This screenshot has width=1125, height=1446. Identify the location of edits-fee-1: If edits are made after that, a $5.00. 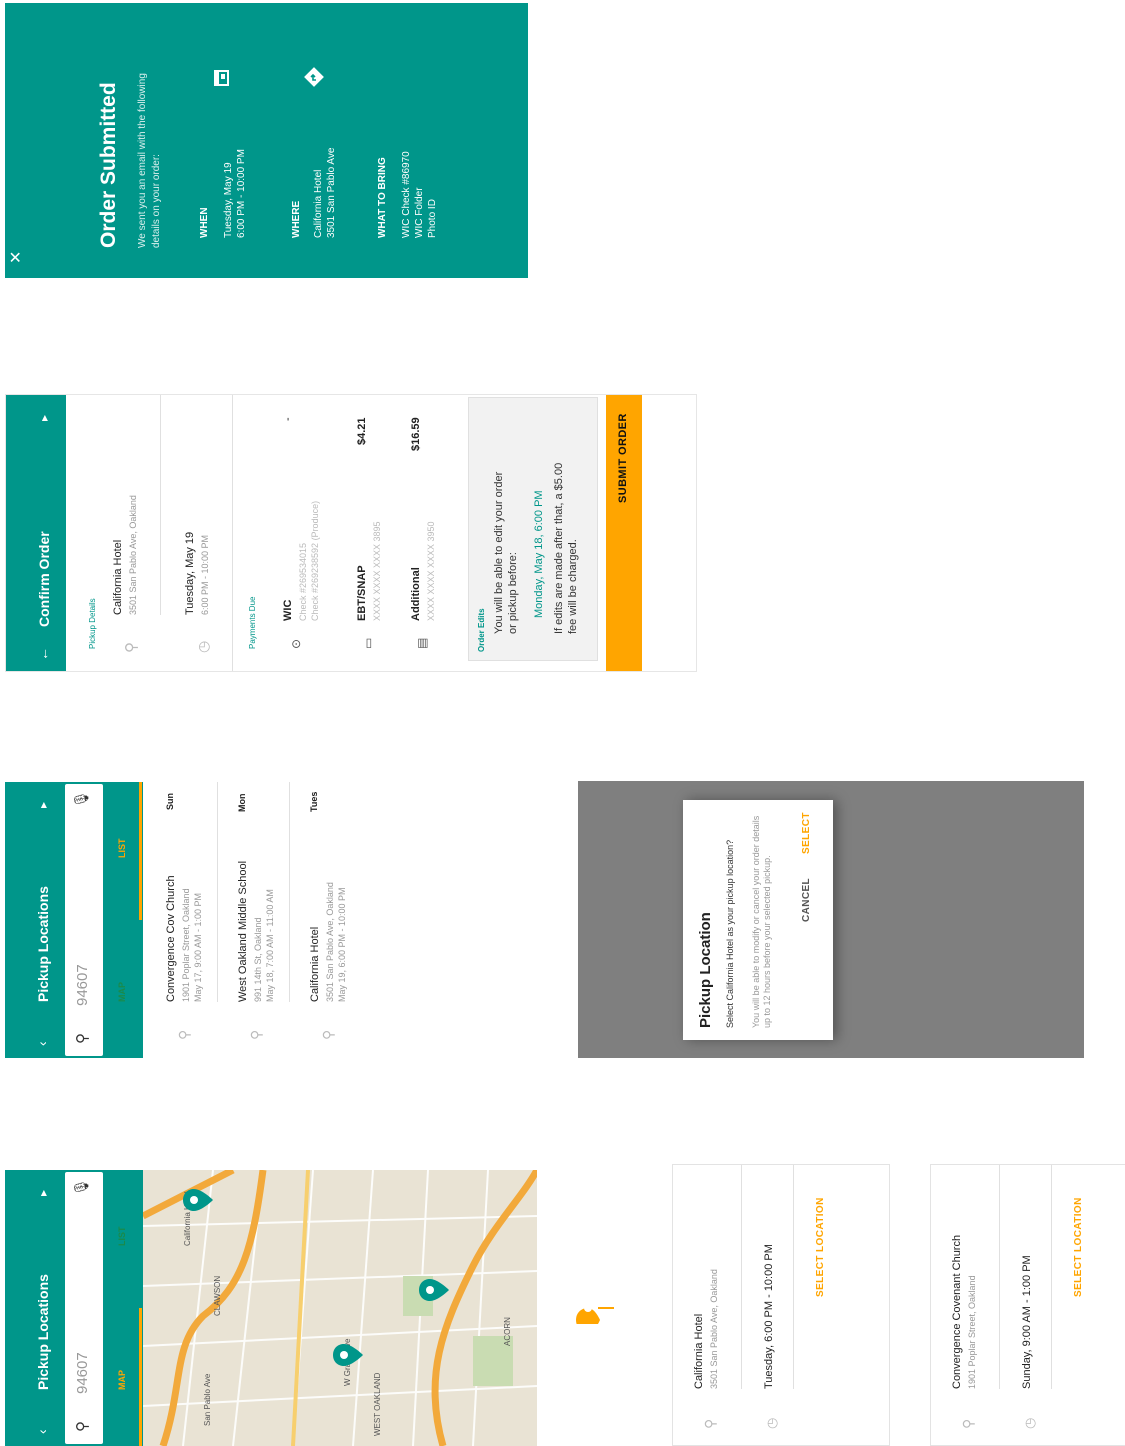
(559, 548).